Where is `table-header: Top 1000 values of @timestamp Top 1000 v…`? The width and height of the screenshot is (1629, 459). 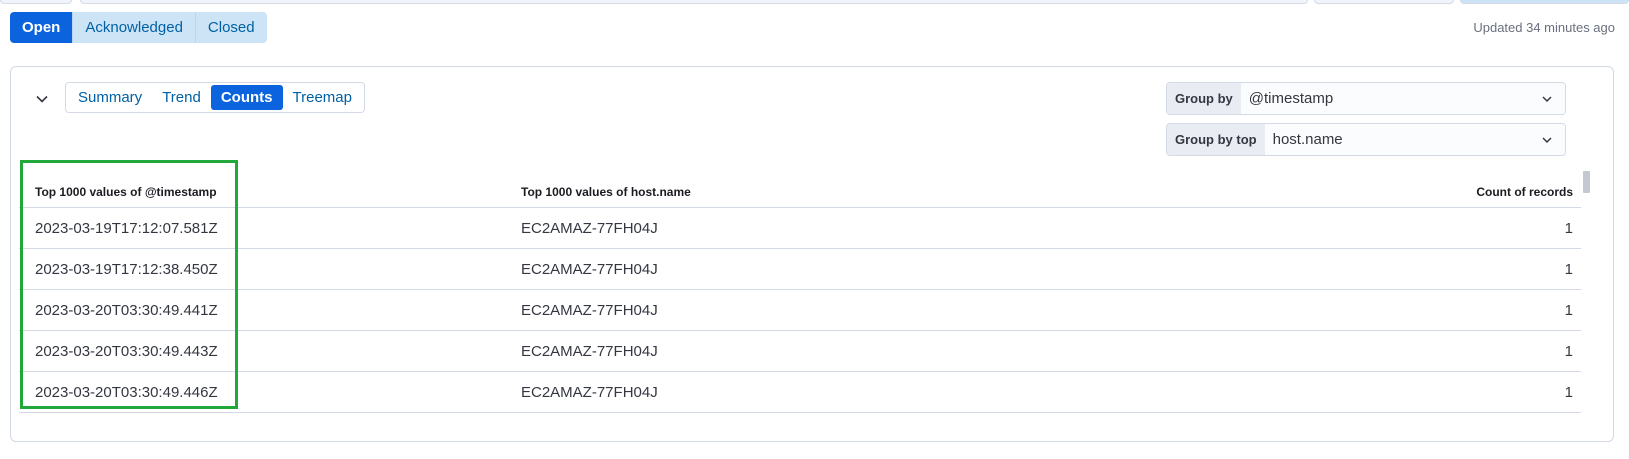 table-header: Top 1000 values of @timestamp Top 1000 v… is located at coordinates (800, 189).